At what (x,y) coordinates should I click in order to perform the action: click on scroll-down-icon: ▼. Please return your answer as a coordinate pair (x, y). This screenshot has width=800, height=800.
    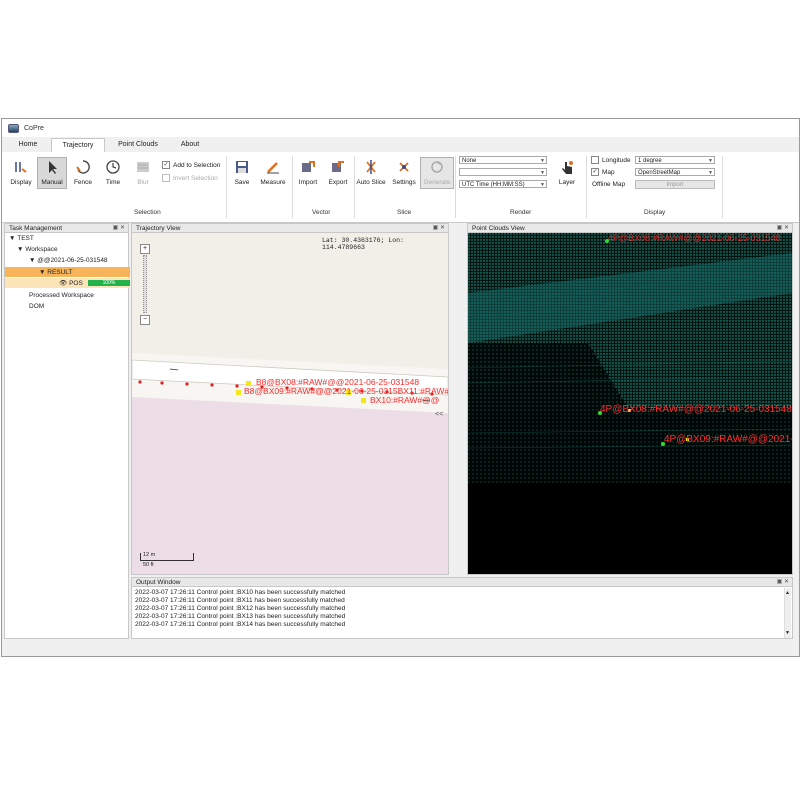
    Looking at the image, I should click on (787, 633).